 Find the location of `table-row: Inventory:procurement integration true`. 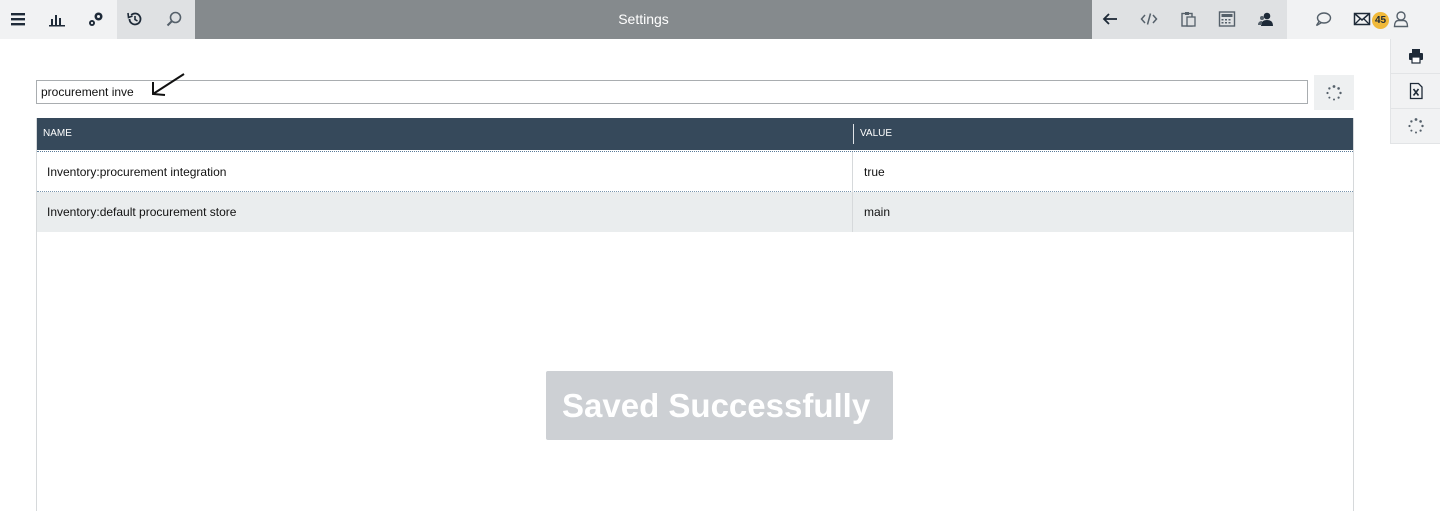

table-row: Inventory:procurement integration true is located at coordinates (695, 172).